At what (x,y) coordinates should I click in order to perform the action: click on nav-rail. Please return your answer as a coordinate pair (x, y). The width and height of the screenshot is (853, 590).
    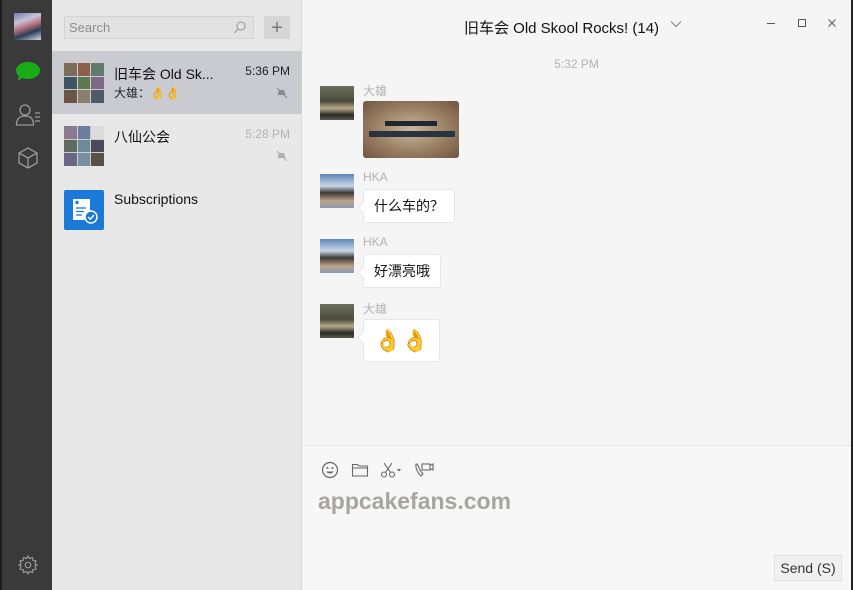
    Looking at the image, I should click on (26, 295).